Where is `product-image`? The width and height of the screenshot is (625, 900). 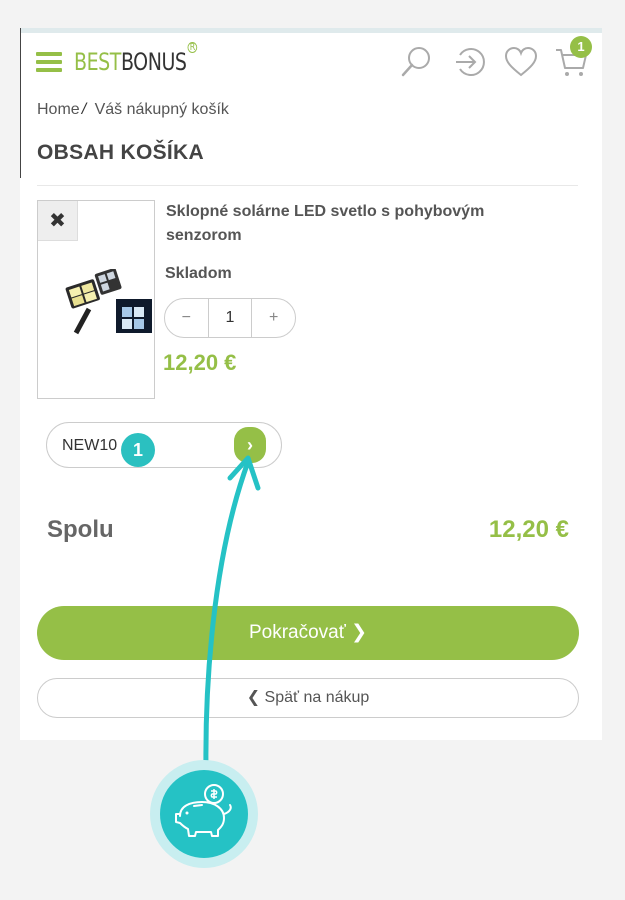
product-image is located at coordinates (108, 302).